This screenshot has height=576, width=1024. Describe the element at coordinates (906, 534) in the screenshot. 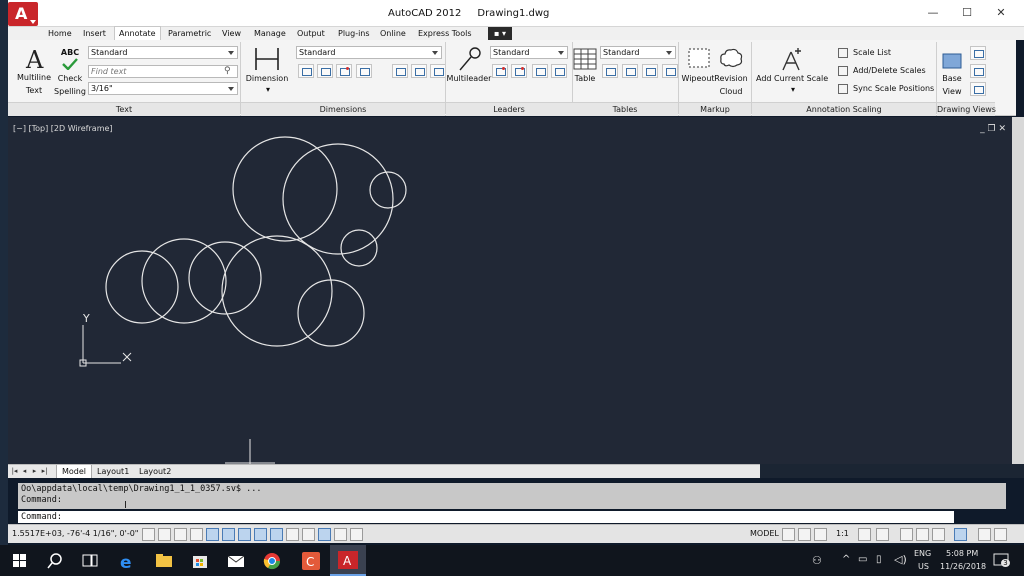

I see `toolbar-lock-icon` at that location.